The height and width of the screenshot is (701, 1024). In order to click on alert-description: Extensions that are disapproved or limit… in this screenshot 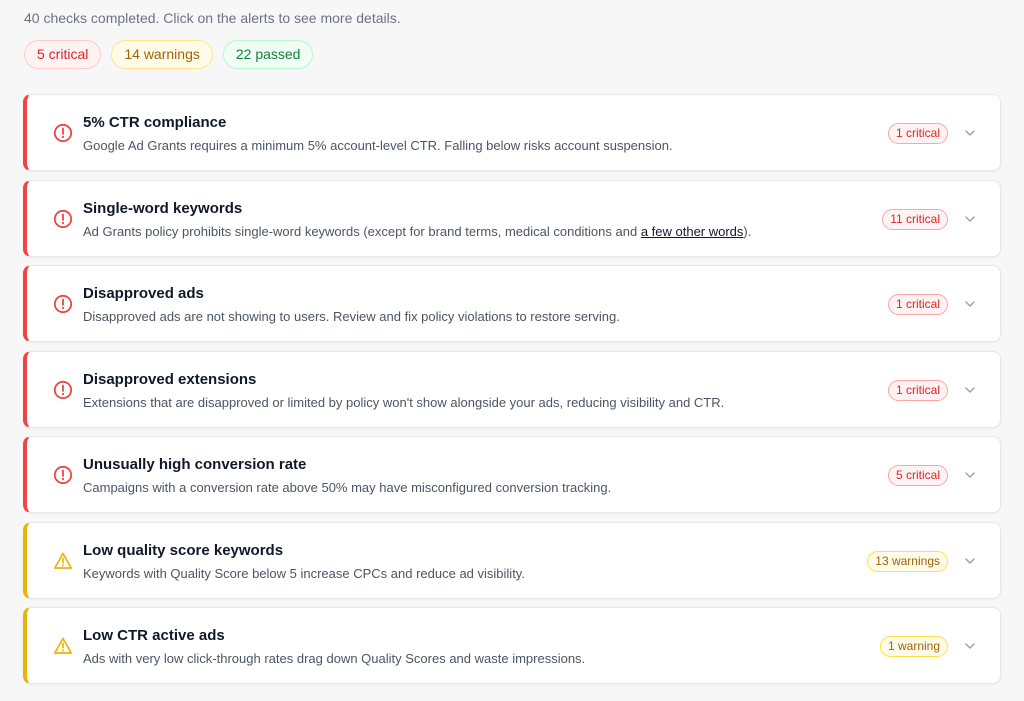, I will do `click(404, 402)`.